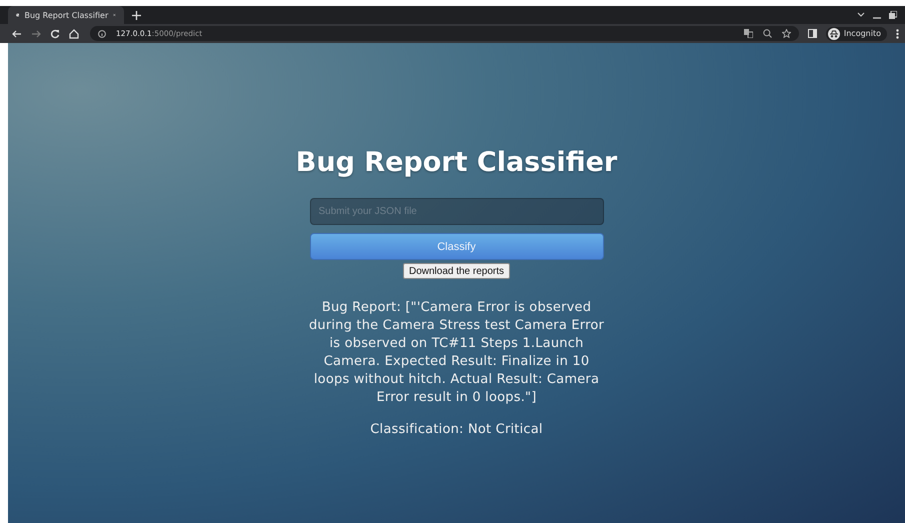  I want to click on home-icon, so click(74, 33).